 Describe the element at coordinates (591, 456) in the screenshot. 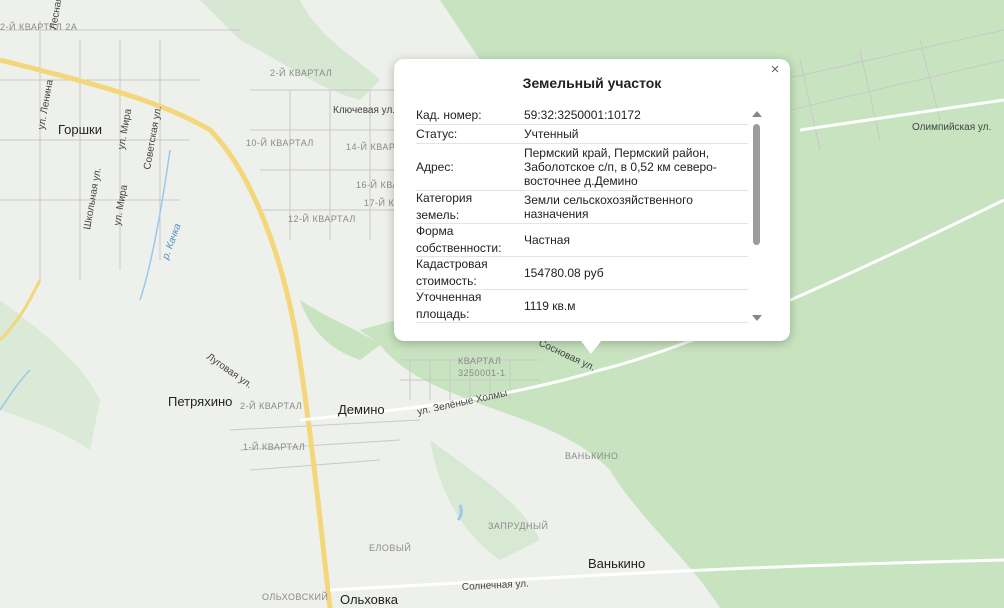

I see `quarter-label: ВАНЬКИНО` at that location.